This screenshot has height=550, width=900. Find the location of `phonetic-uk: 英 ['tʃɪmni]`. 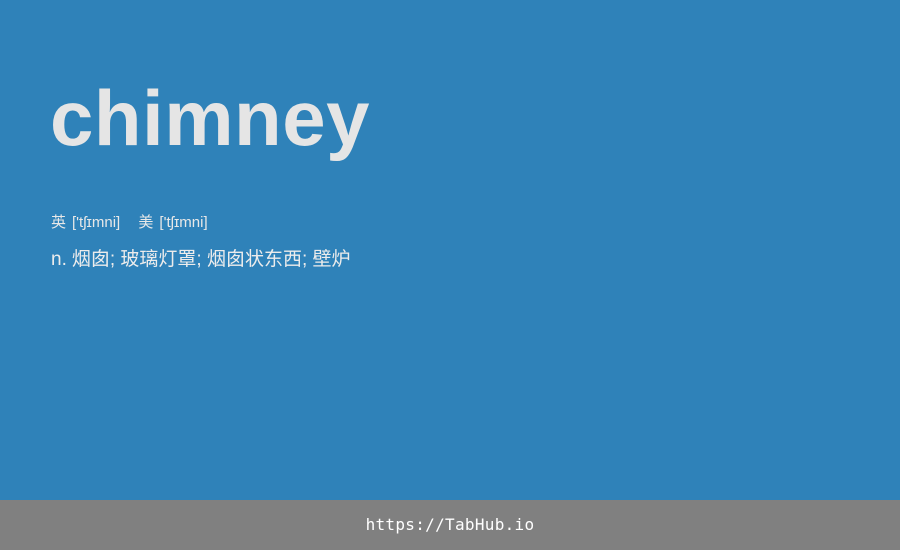

phonetic-uk: 英 ['tʃɪmni] is located at coordinates (85, 223).